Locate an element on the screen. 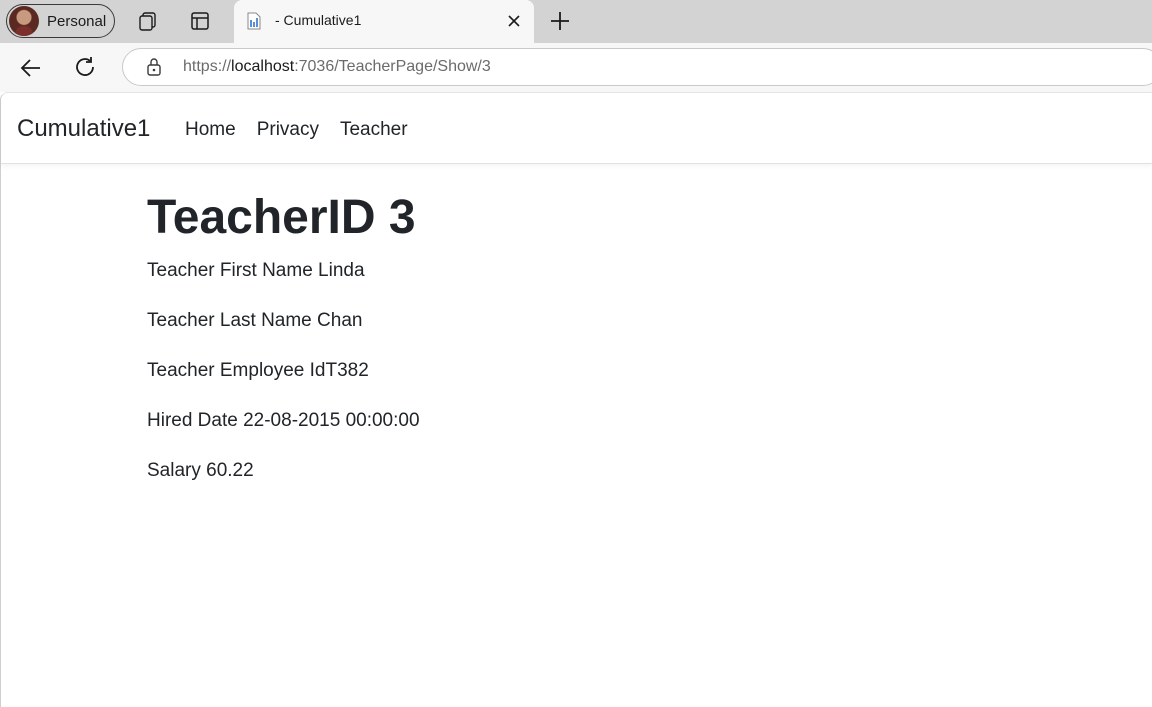 Image resolution: width=1152 pixels, height=707 pixels. nav-links: Home Privacy Teacher is located at coordinates (296, 130).